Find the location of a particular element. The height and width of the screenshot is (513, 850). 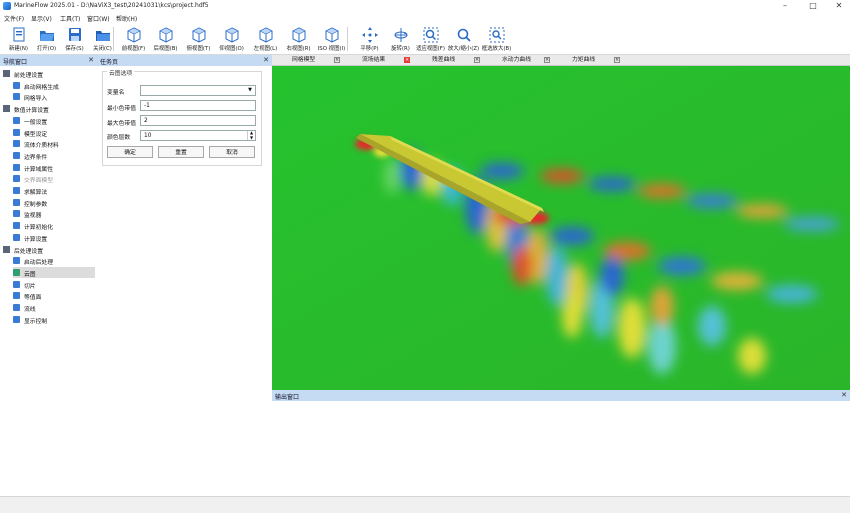

toolbar-button-label: ISO 视图(I) is located at coordinates (331, 49).